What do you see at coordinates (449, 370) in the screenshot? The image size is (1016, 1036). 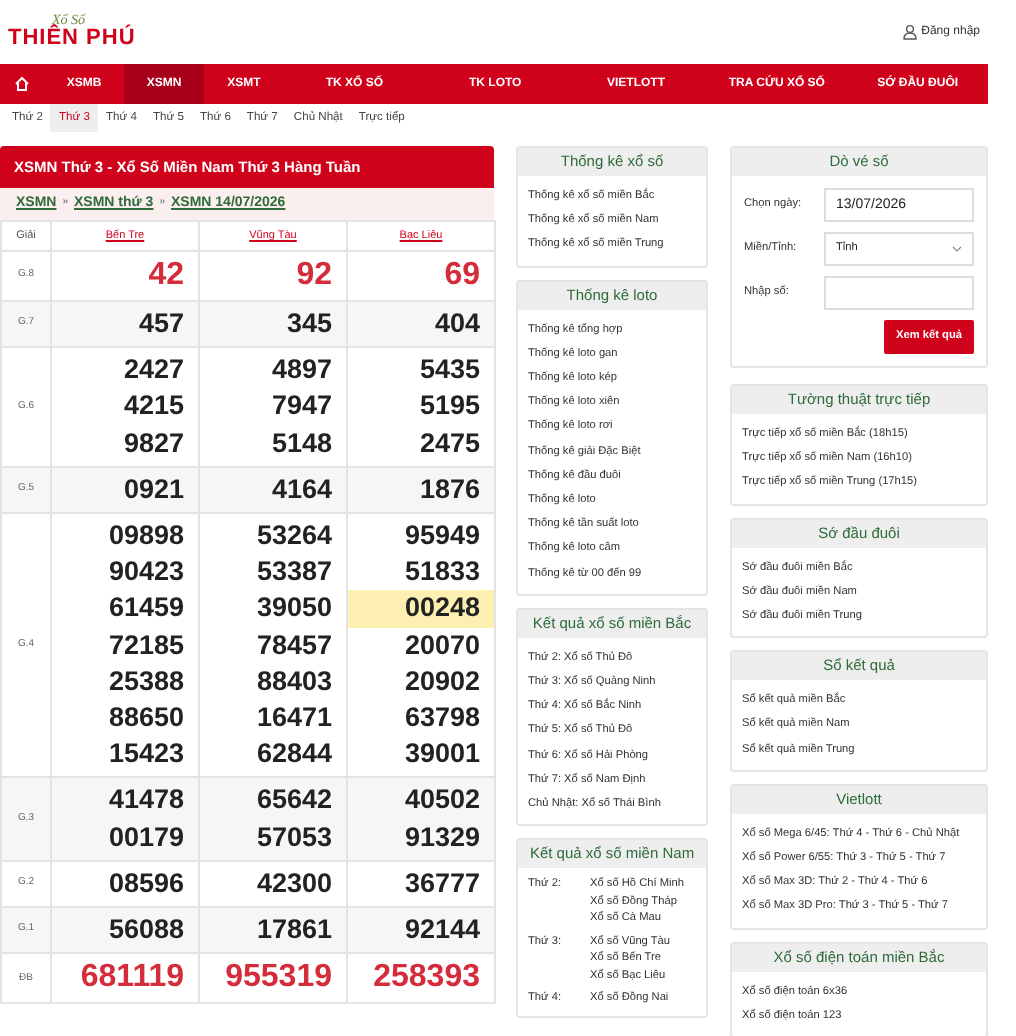 I see `result-number: 5435` at bounding box center [449, 370].